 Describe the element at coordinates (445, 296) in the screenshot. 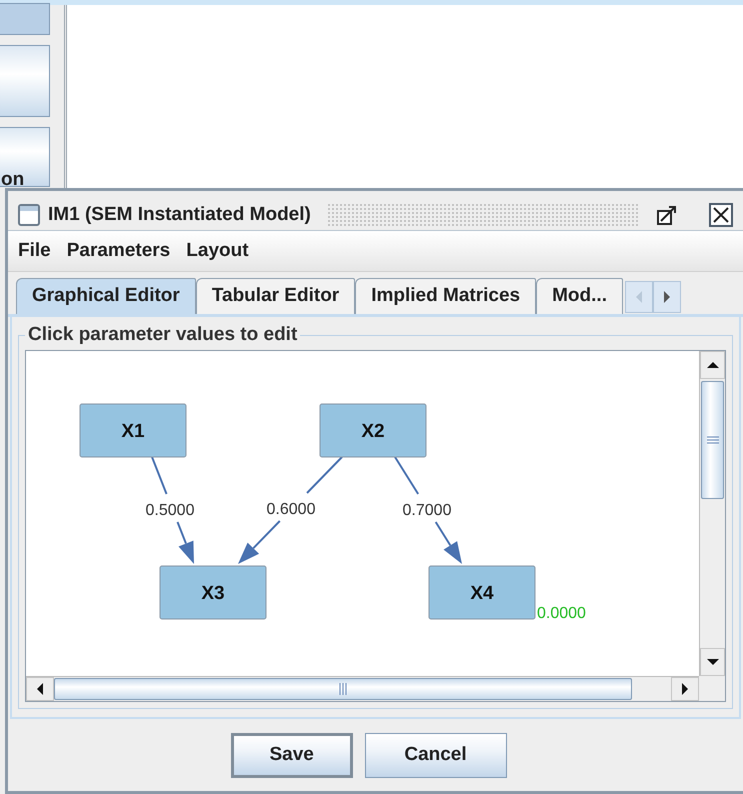

I see `tab: Implied Matrices` at that location.